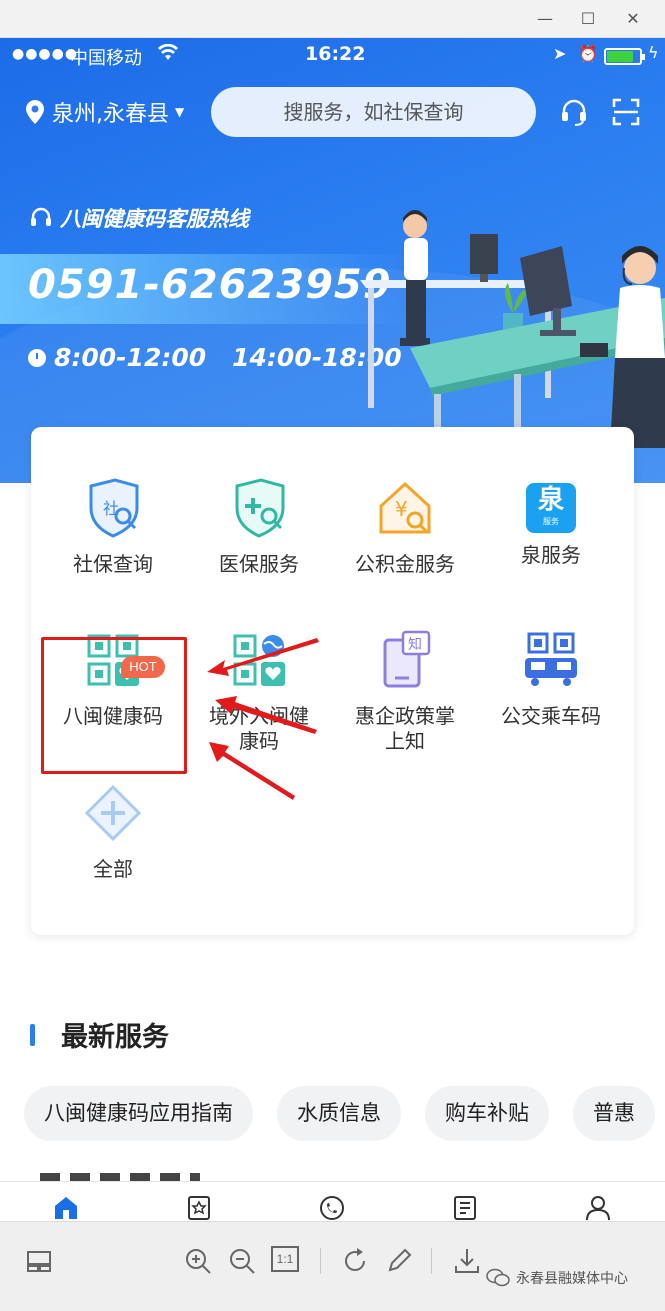 The image size is (665, 1311). What do you see at coordinates (399, 1261) in the screenshot?
I see `edit-pencil-icon` at bounding box center [399, 1261].